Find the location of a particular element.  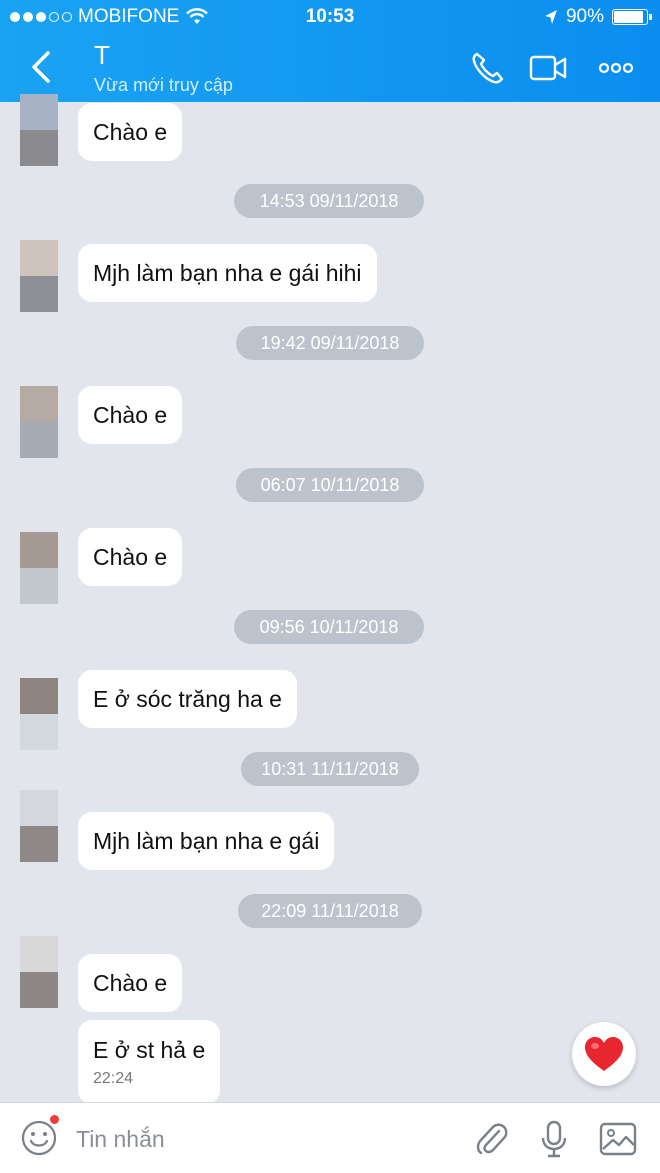

message-bubble: Mjh làm bạn nha e gái is located at coordinates (206, 841).